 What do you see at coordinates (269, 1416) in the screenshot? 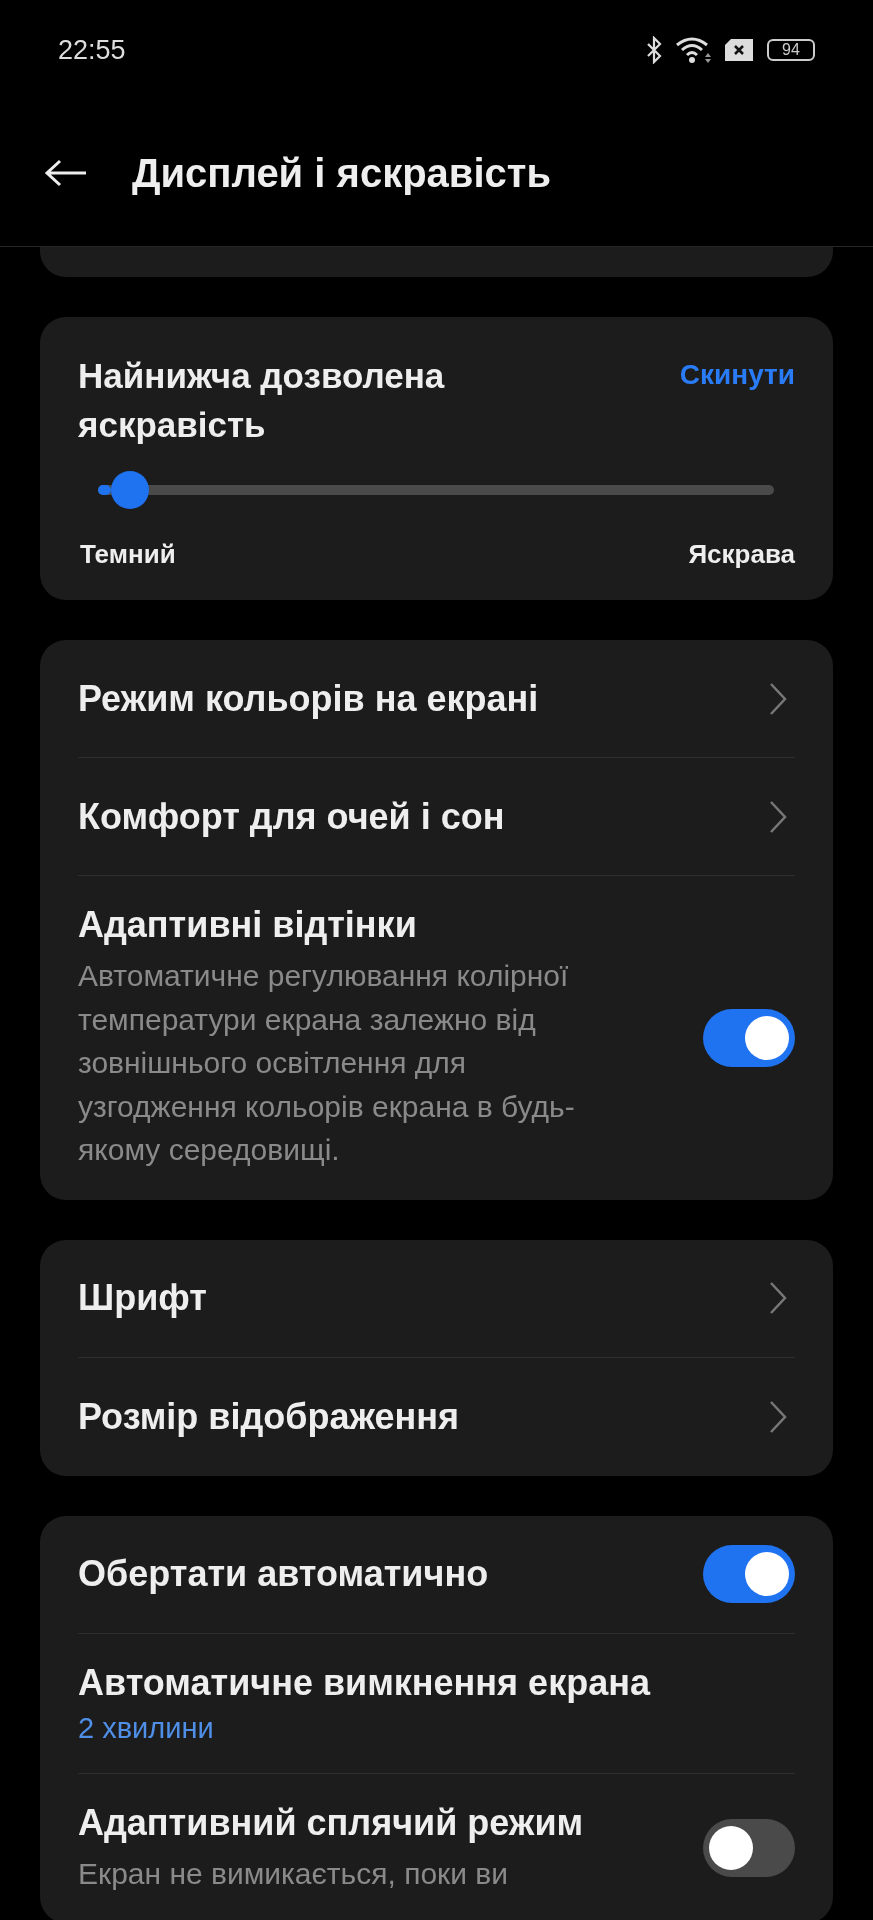
I see `setting-title: Розмір відображення` at bounding box center [269, 1416].